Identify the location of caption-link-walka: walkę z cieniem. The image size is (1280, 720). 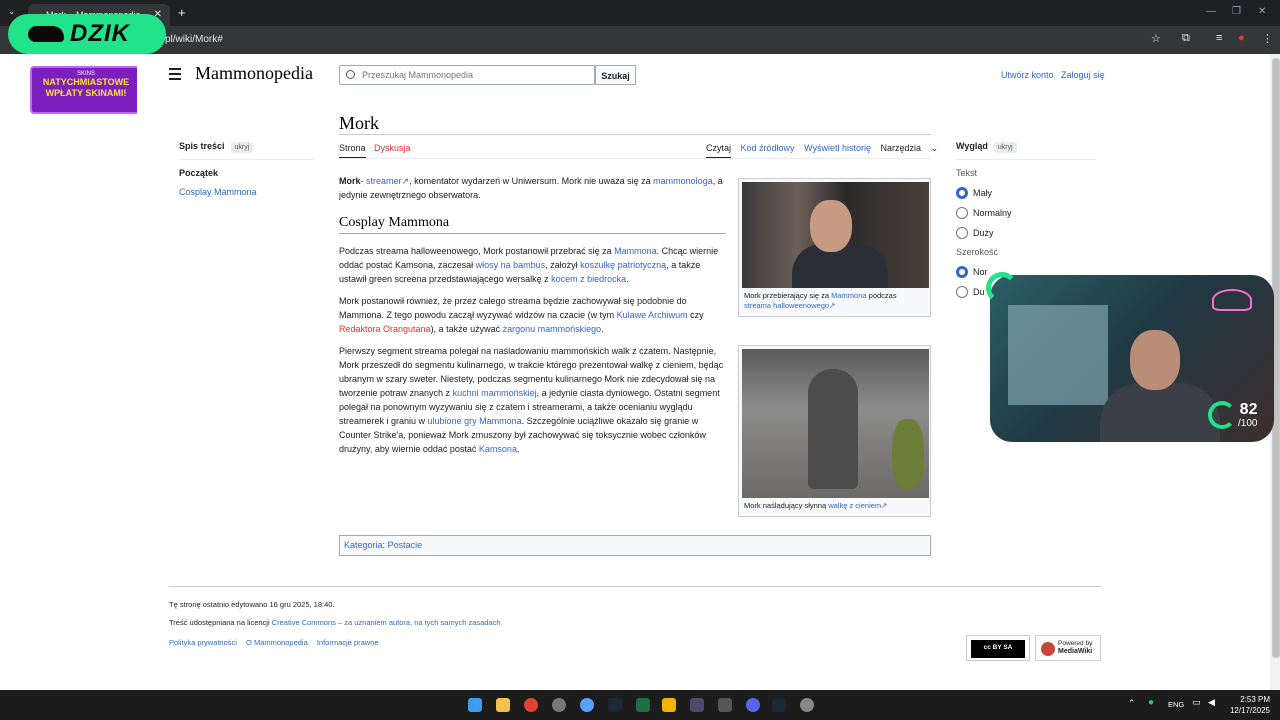
(854, 505).